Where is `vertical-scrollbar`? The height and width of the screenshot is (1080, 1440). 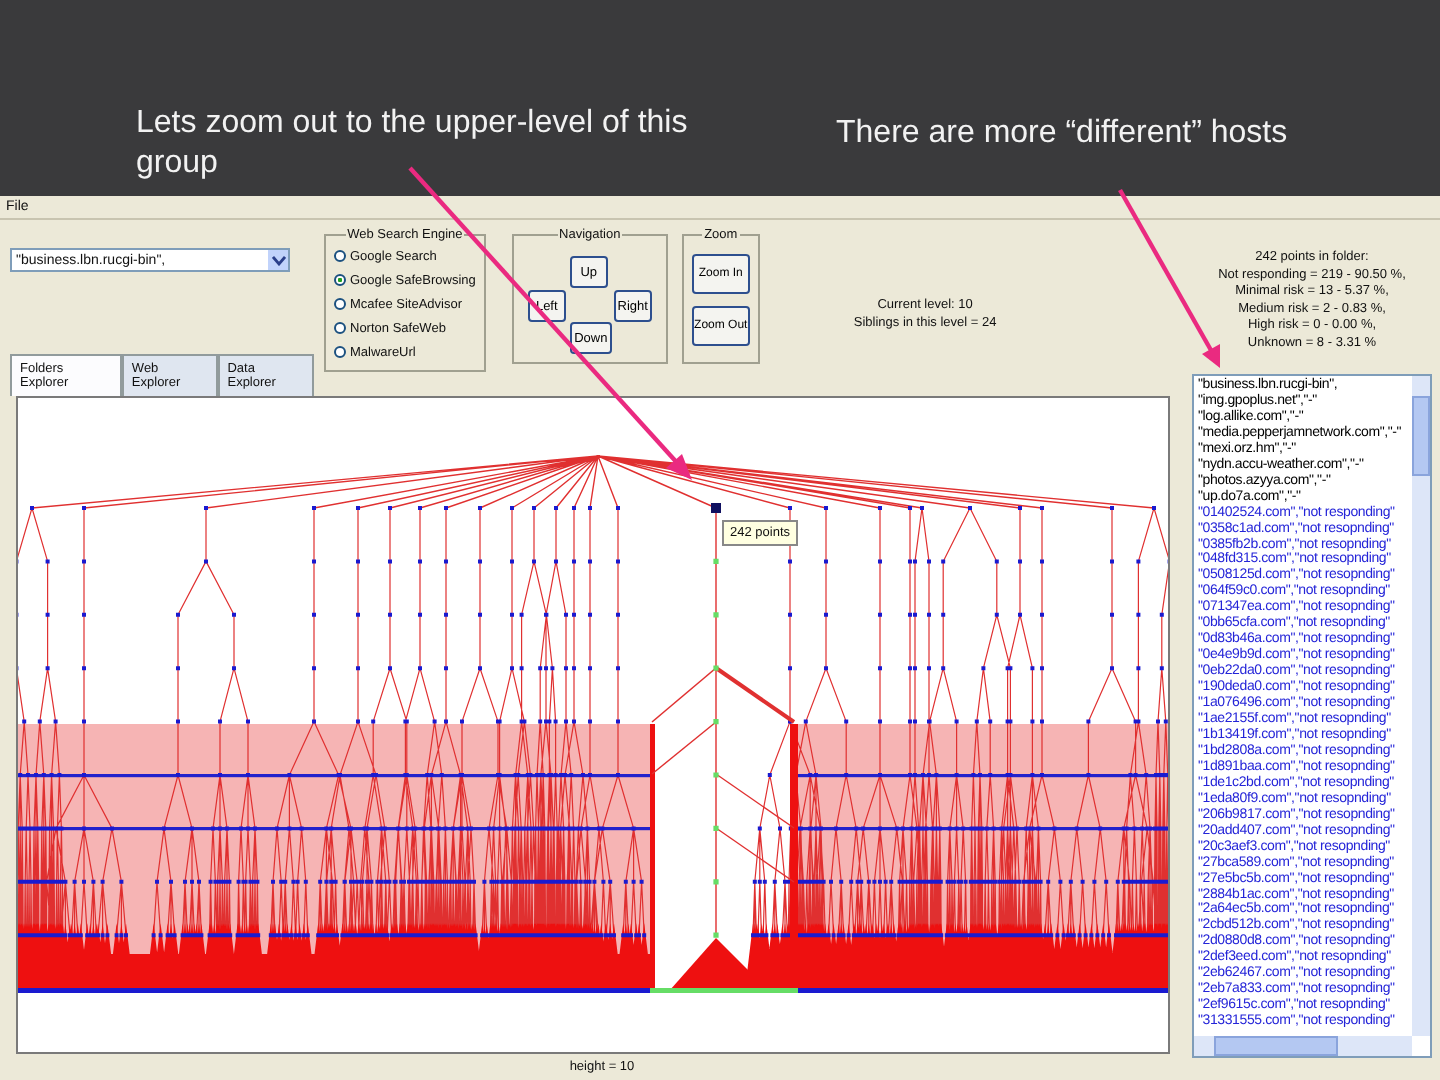 vertical-scrollbar is located at coordinates (1421, 706).